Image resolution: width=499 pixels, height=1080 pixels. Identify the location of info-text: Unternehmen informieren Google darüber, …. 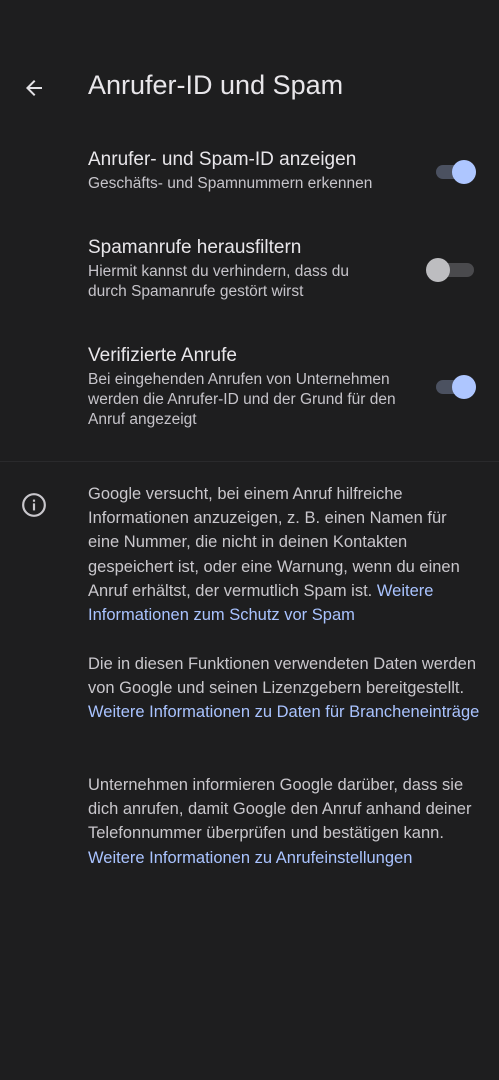
(280, 809).